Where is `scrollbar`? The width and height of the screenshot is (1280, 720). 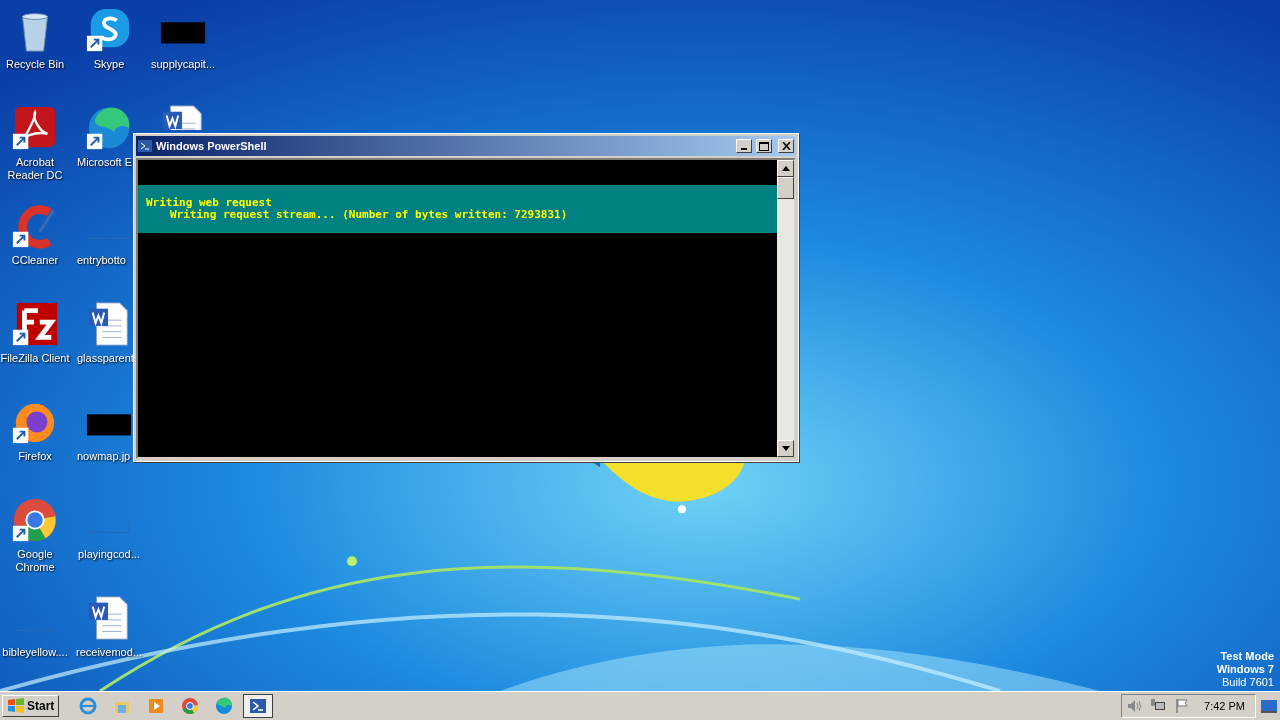 scrollbar is located at coordinates (785, 308).